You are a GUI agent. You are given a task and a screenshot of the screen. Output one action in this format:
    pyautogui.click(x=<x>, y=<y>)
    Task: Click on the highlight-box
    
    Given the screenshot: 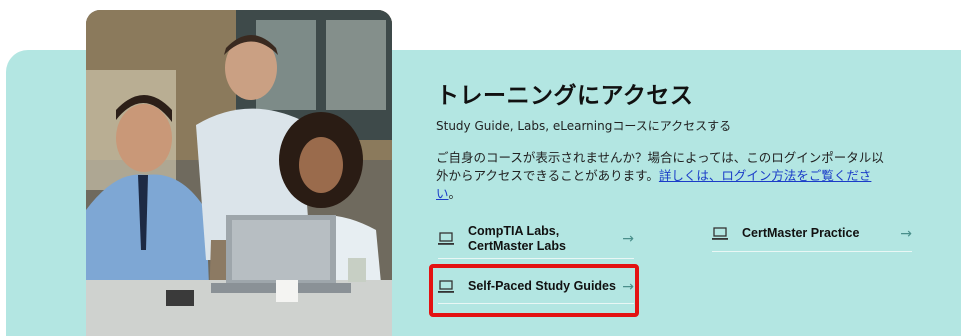 What is the action you would take?
    pyautogui.click(x=534, y=290)
    